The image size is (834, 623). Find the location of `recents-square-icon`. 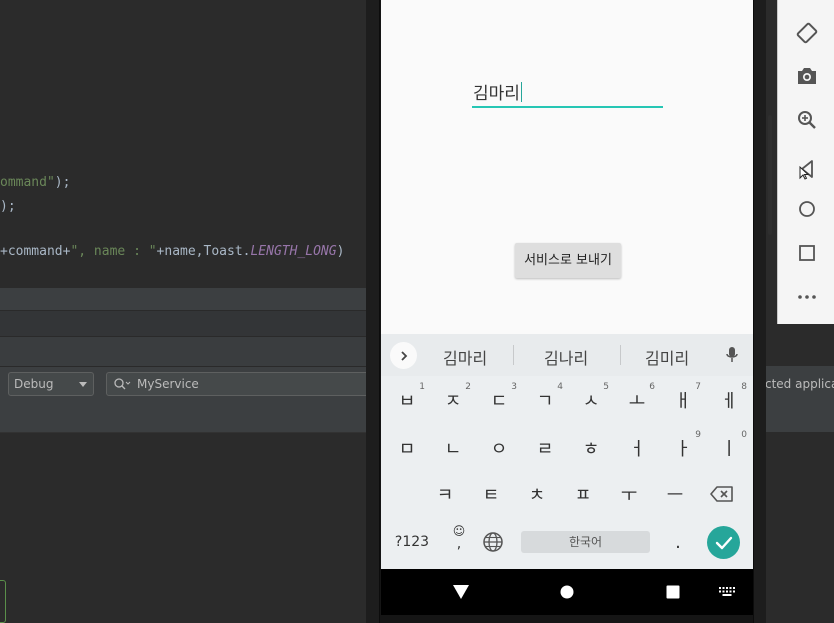

recents-square-icon is located at coordinates (673, 592).